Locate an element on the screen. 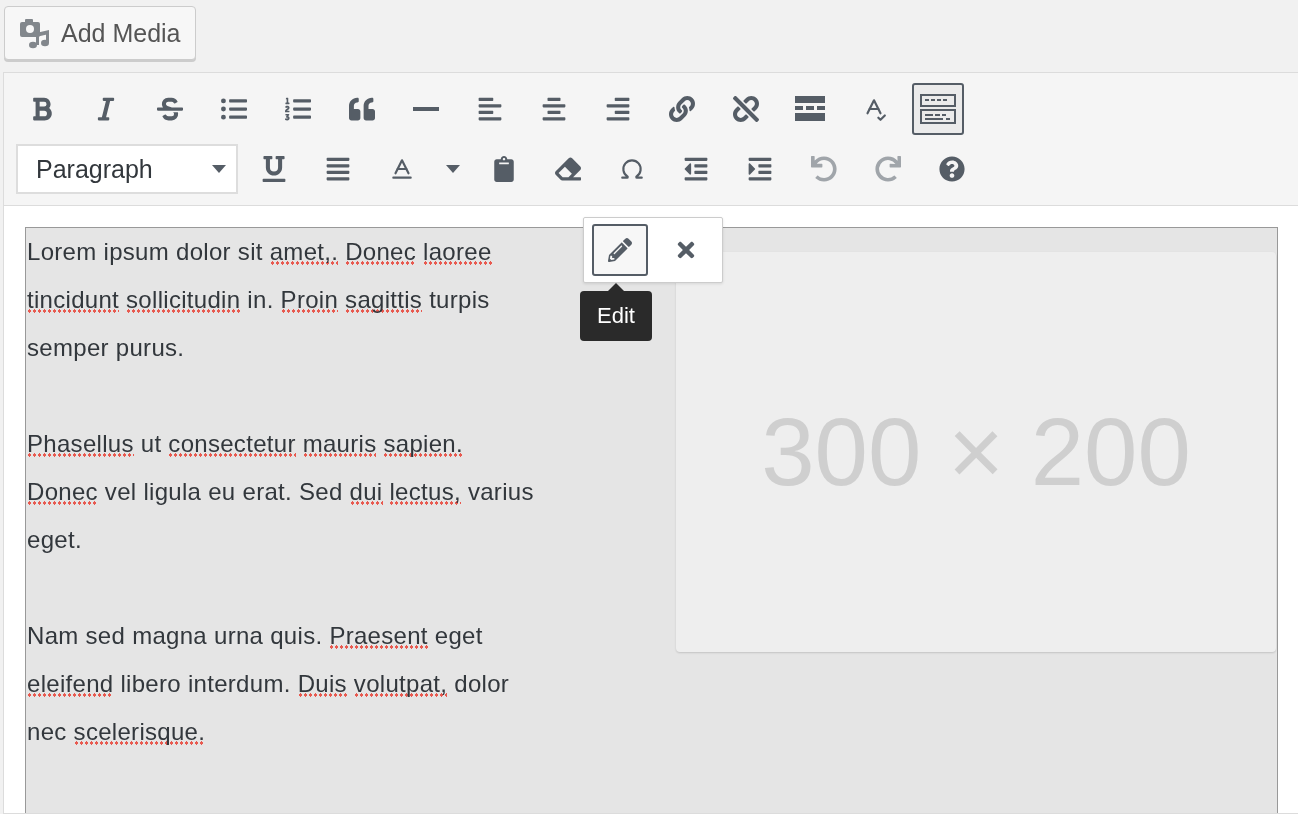 This screenshot has height=814, width=1298. omega-icon is located at coordinates (632, 169).